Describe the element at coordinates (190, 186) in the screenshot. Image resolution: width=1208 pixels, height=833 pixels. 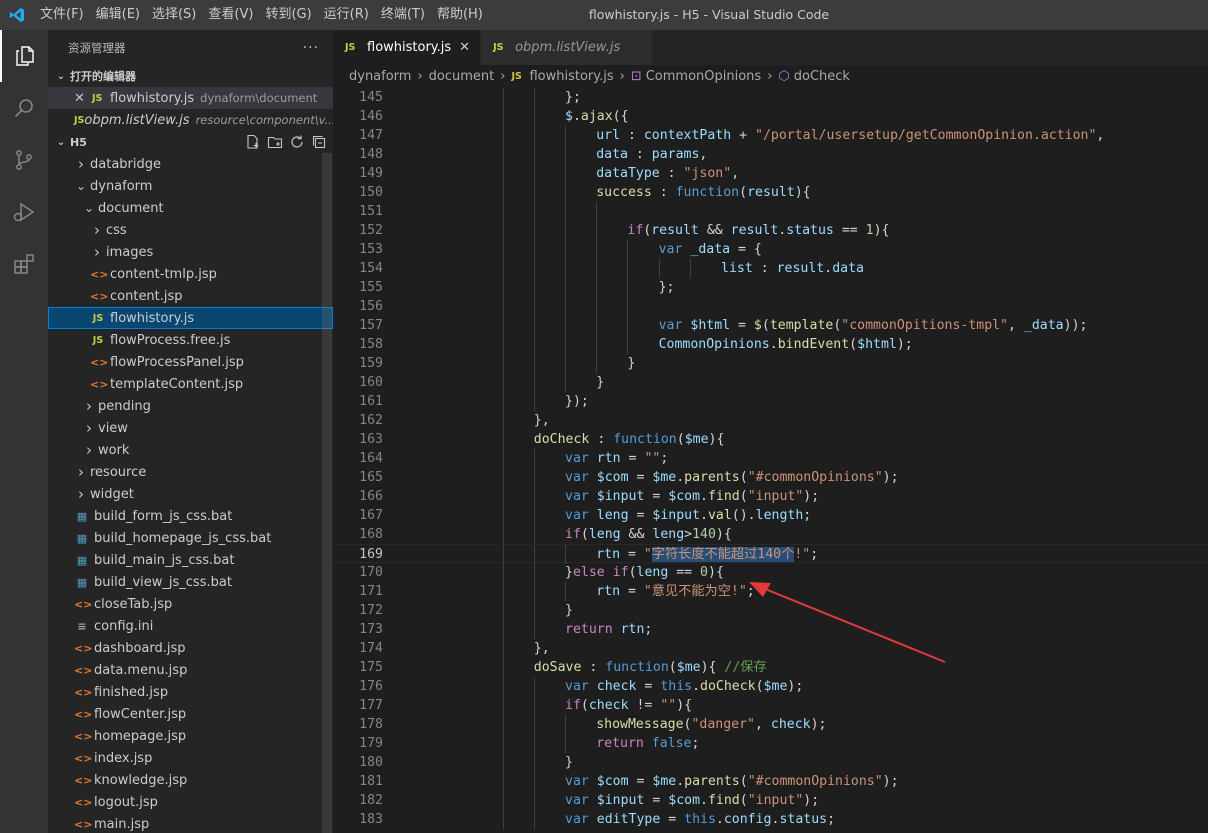
I see `tree-folder: ⌄ dynaform` at that location.